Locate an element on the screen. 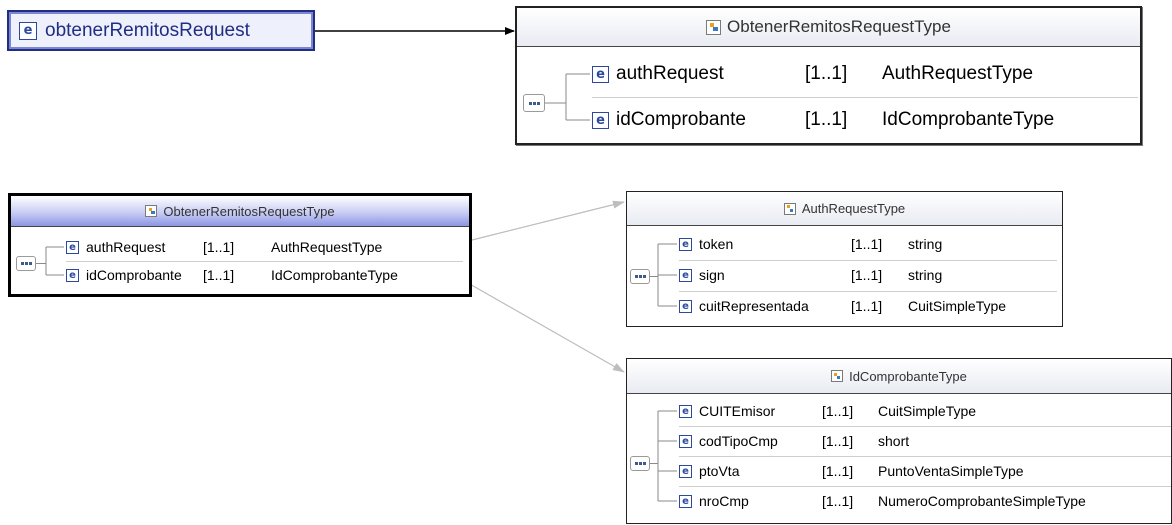 This screenshot has width=1172, height=525. element-row: e token [1..1] string is located at coordinates (868, 244).